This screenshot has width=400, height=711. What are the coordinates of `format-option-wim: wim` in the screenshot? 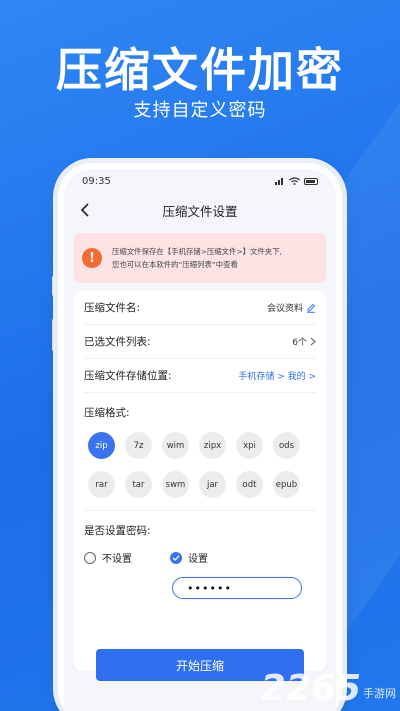 It's located at (175, 445).